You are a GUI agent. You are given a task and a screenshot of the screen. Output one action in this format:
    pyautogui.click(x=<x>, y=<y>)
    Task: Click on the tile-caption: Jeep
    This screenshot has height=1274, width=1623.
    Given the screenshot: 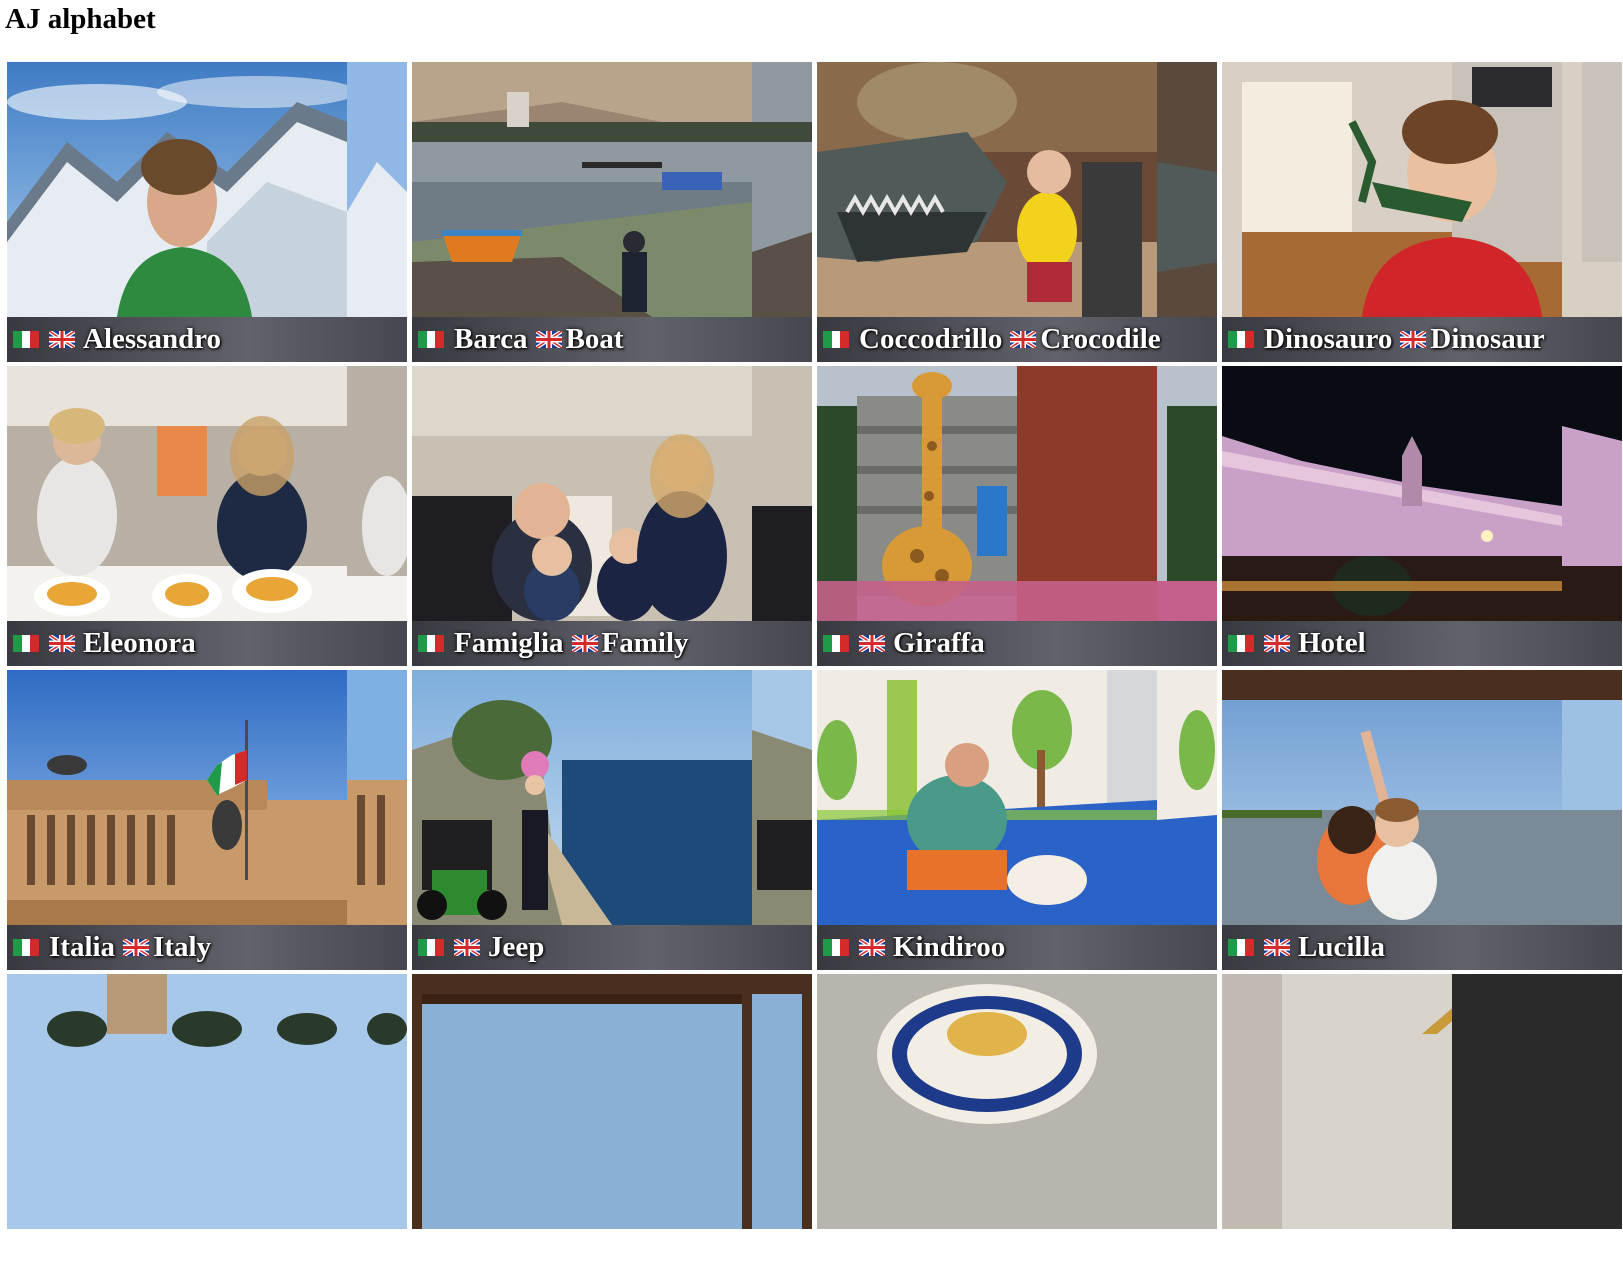 What is the action you would take?
    pyautogui.click(x=612, y=947)
    